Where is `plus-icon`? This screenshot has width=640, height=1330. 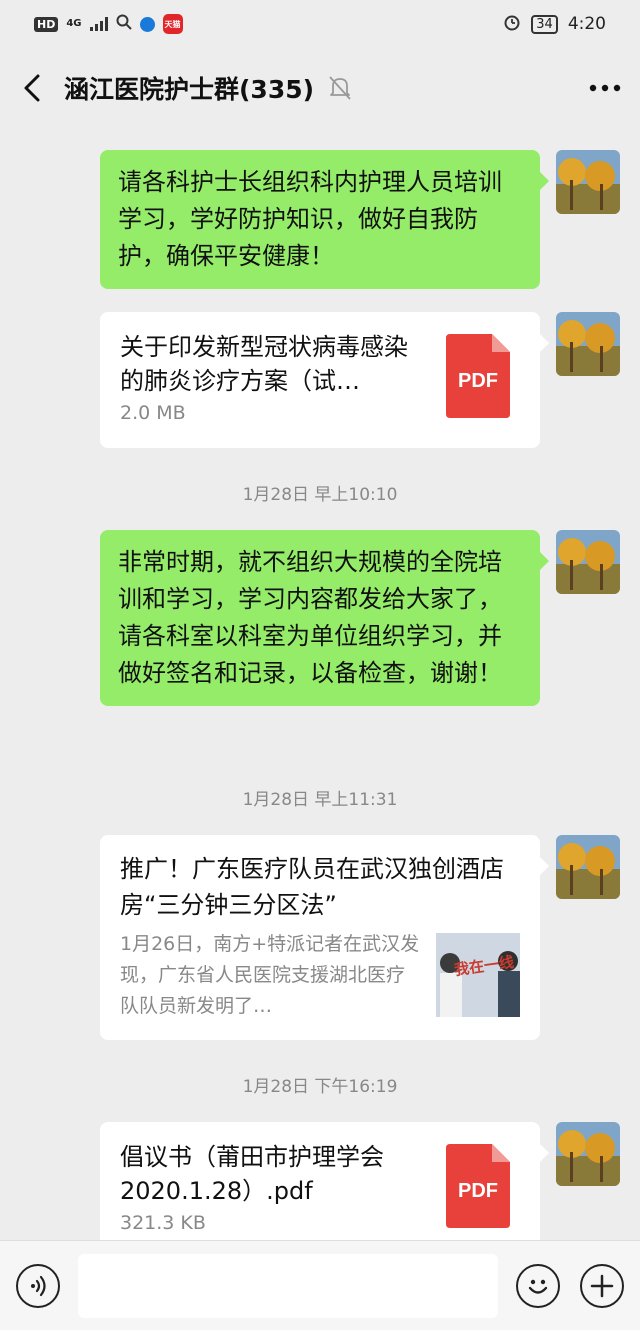 plus-icon is located at coordinates (602, 1285).